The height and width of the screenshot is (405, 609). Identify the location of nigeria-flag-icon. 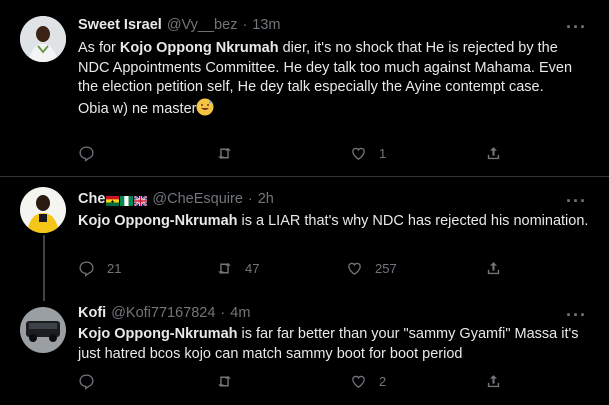
(127, 200).